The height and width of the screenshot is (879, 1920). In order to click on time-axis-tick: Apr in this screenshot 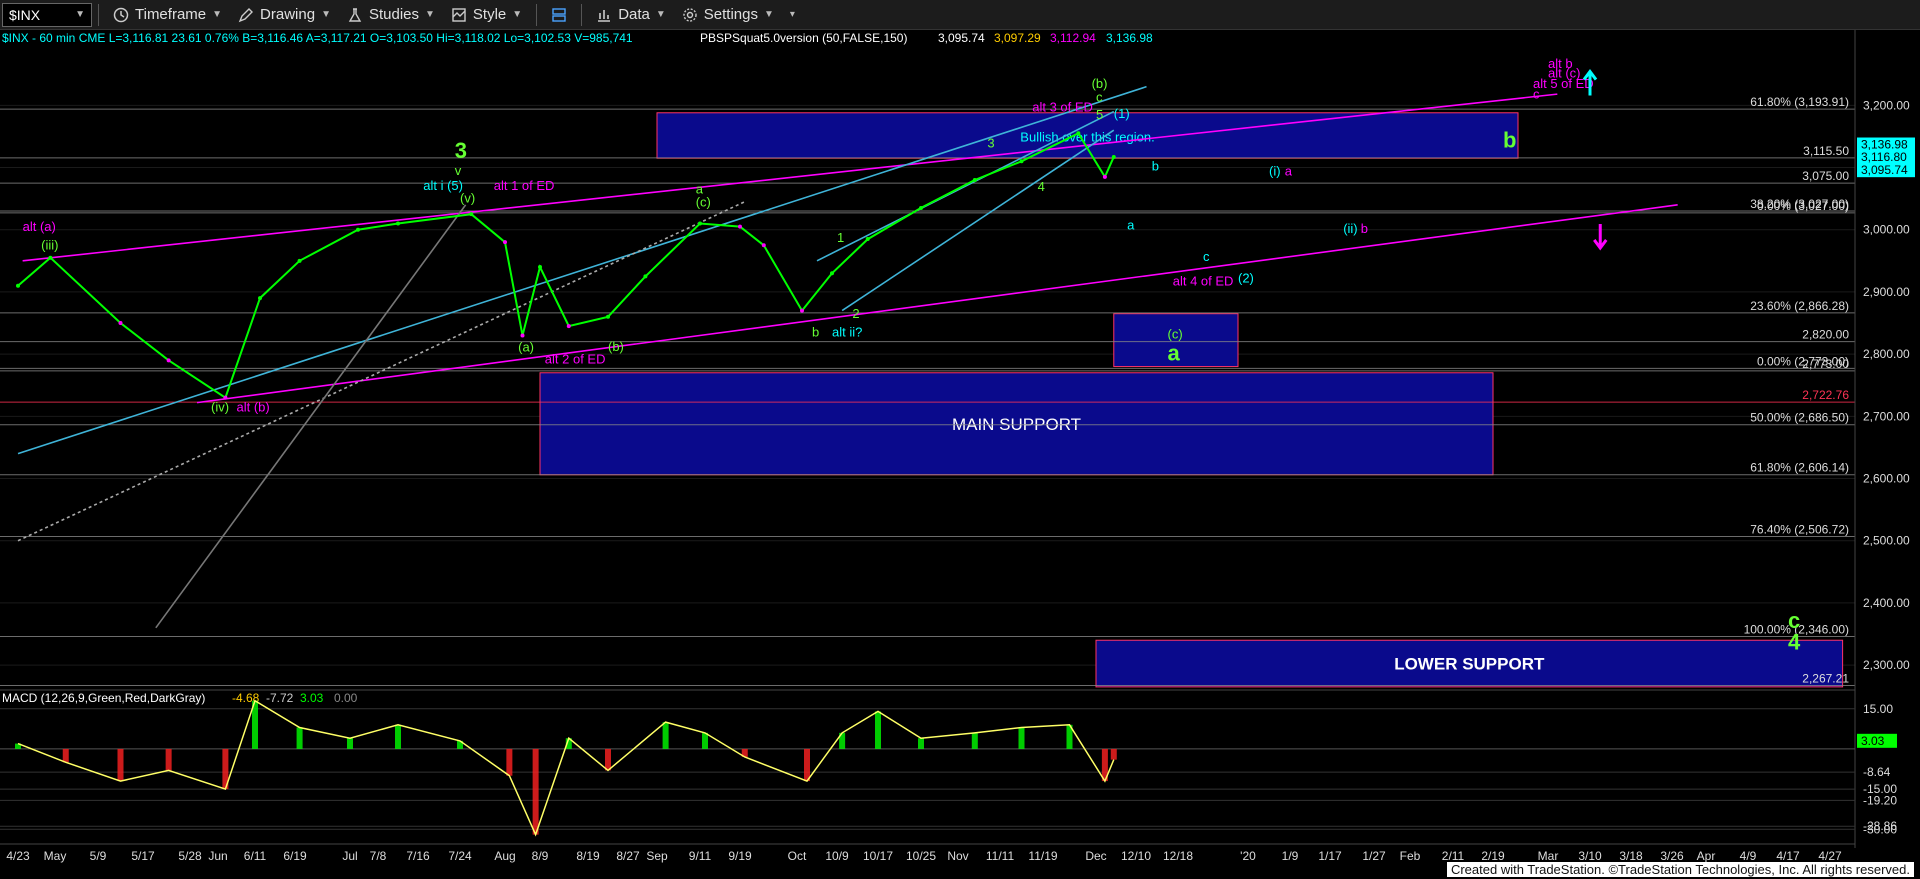, I will do `click(1706, 856)`.